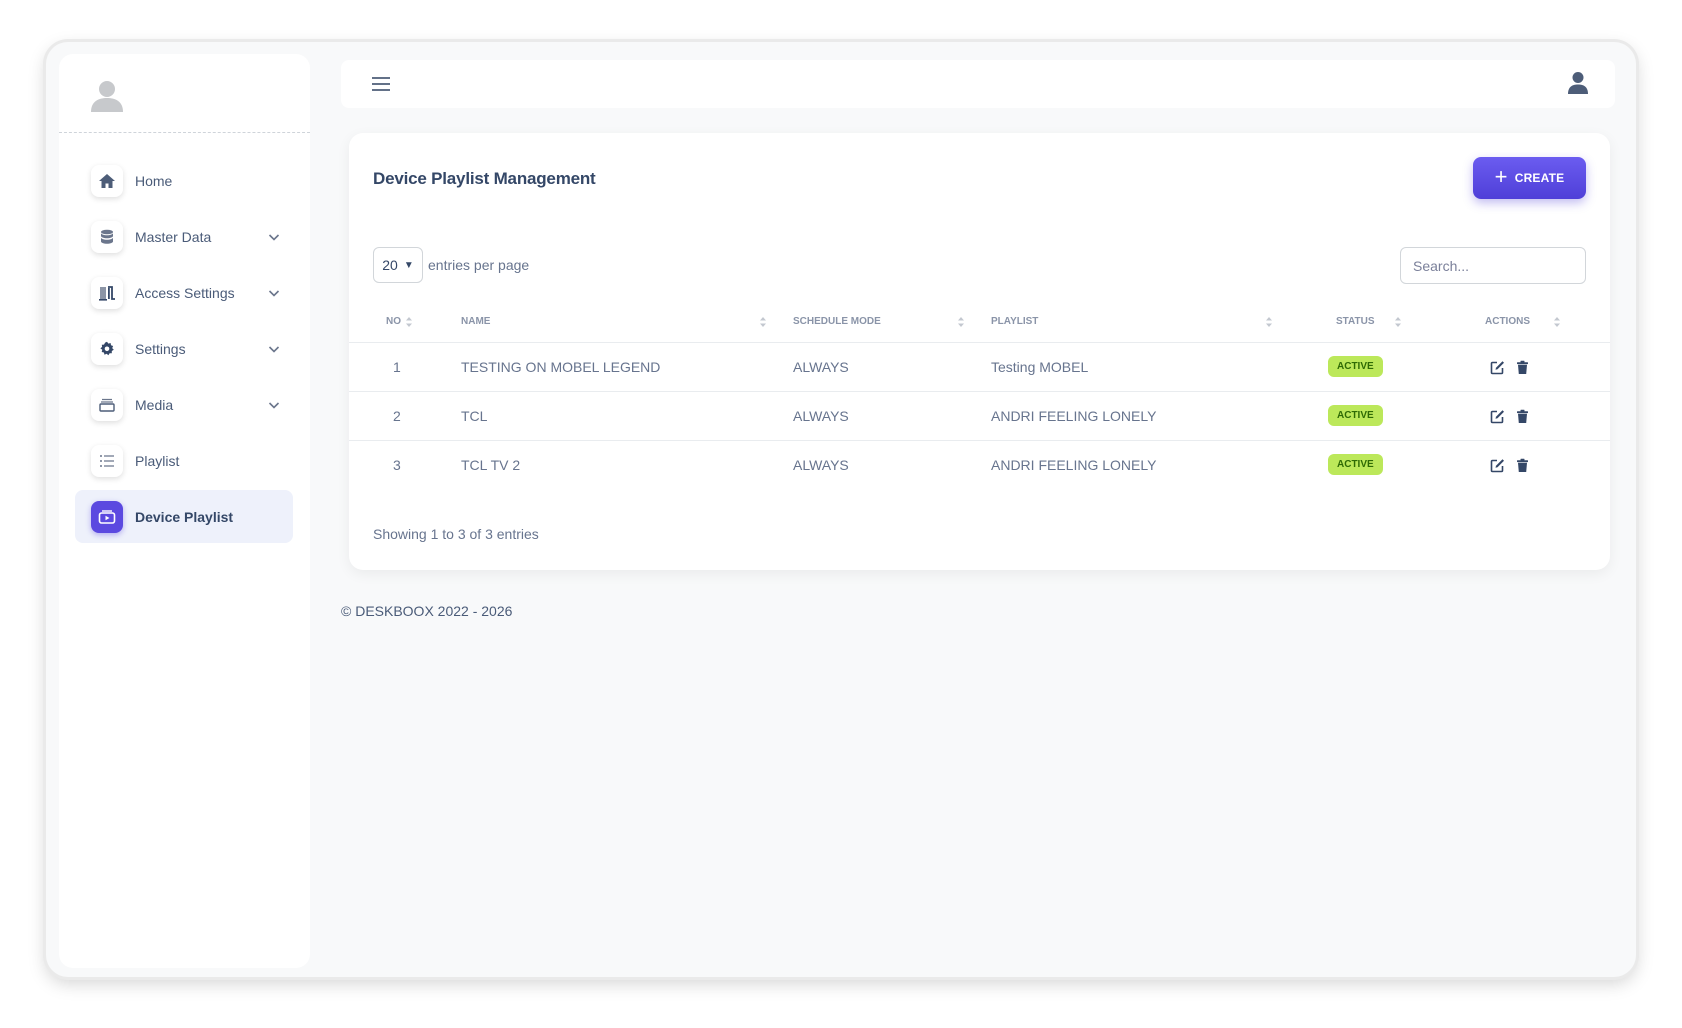 The height and width of the screenshot is (1028, 1682). Describe the element at coordinates (615, 367) in the screenshot. I see `cell-name: TESTING ON MOBEL LEGEND` at that location.